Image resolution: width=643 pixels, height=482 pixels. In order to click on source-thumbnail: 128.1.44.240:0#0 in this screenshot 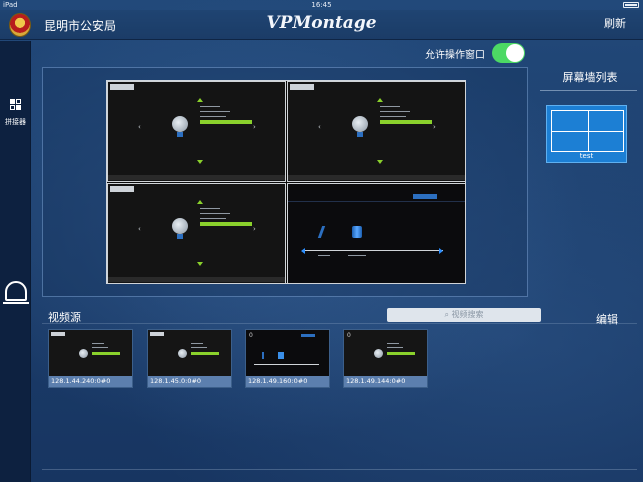, I will do `click(90, 358)`.